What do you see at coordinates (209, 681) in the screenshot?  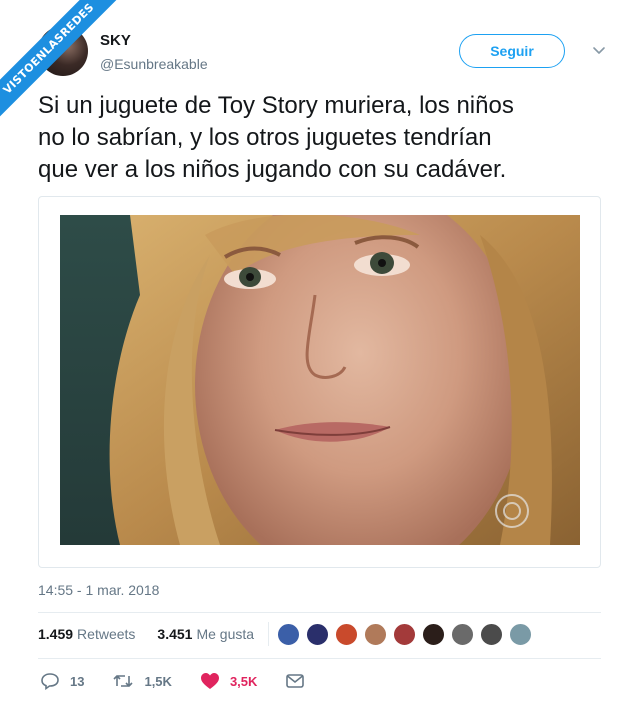 I see `heart-icon` at bounding box center [209, 681].